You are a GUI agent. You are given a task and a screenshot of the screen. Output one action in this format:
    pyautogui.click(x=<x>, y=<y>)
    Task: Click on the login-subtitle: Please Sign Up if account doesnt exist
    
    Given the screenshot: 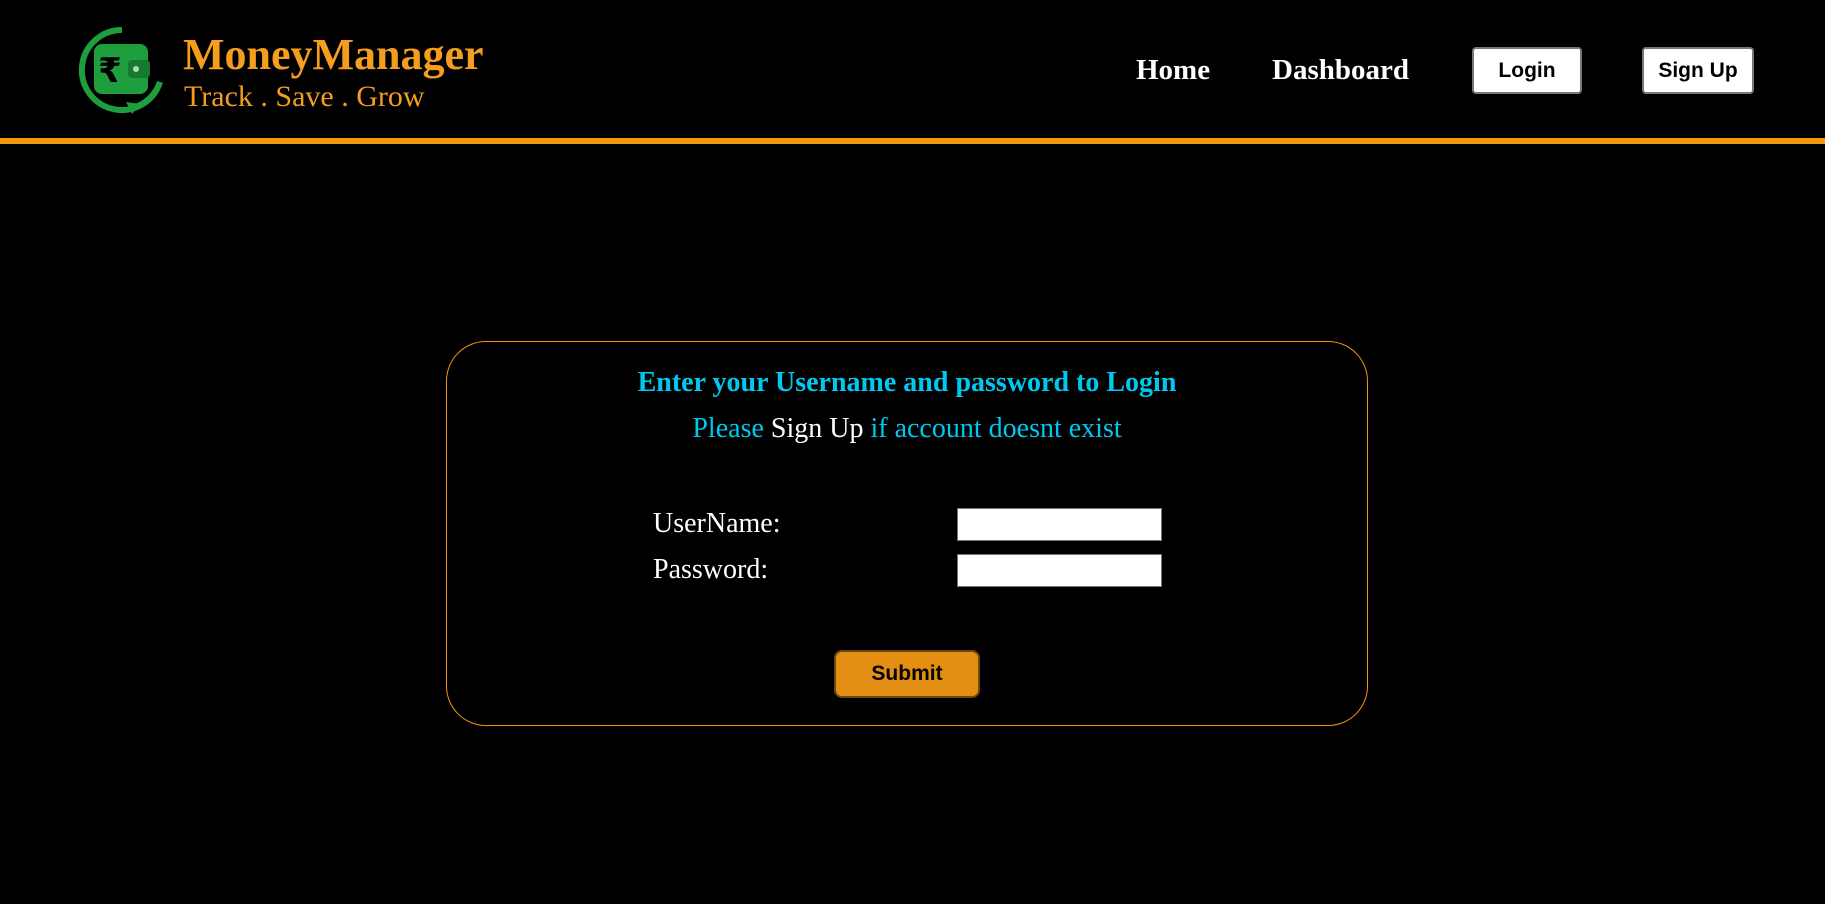 What is the action you would take?
    pyautogui.click(x=907, y=429)
    